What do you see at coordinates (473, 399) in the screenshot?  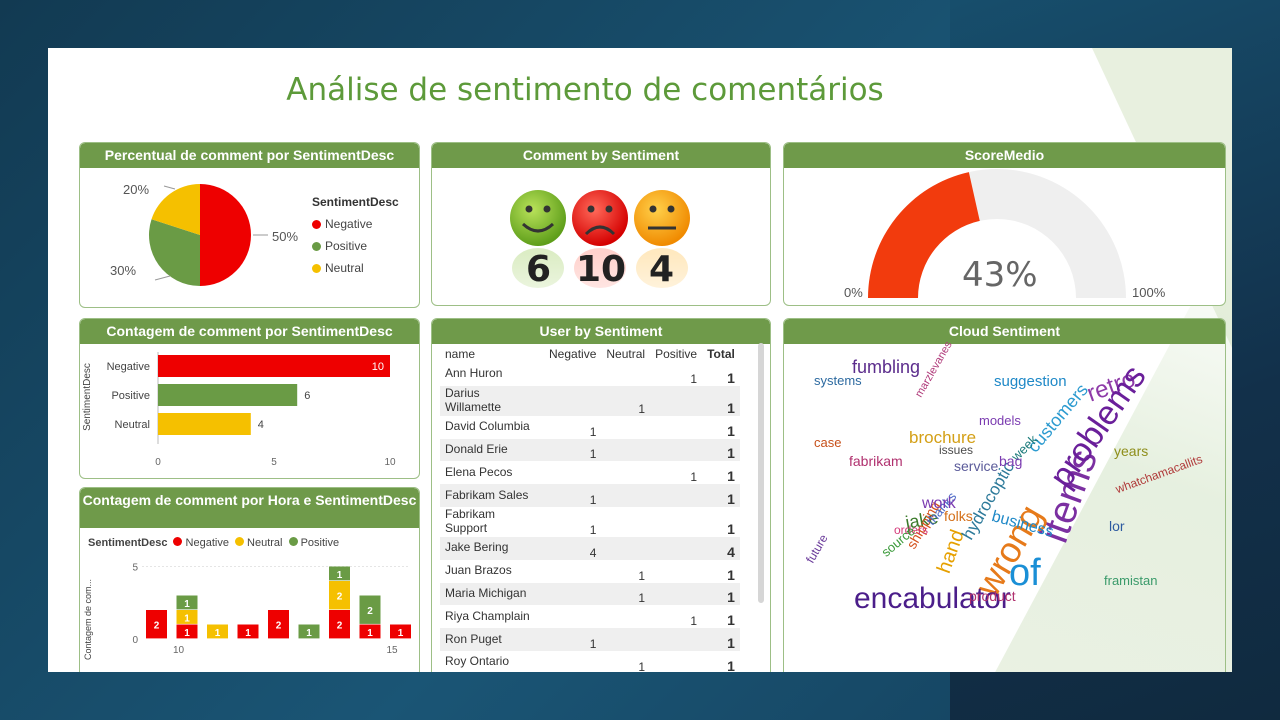 I see `table-cell-name: Darius Willamette` at bounding box center [473, 399].